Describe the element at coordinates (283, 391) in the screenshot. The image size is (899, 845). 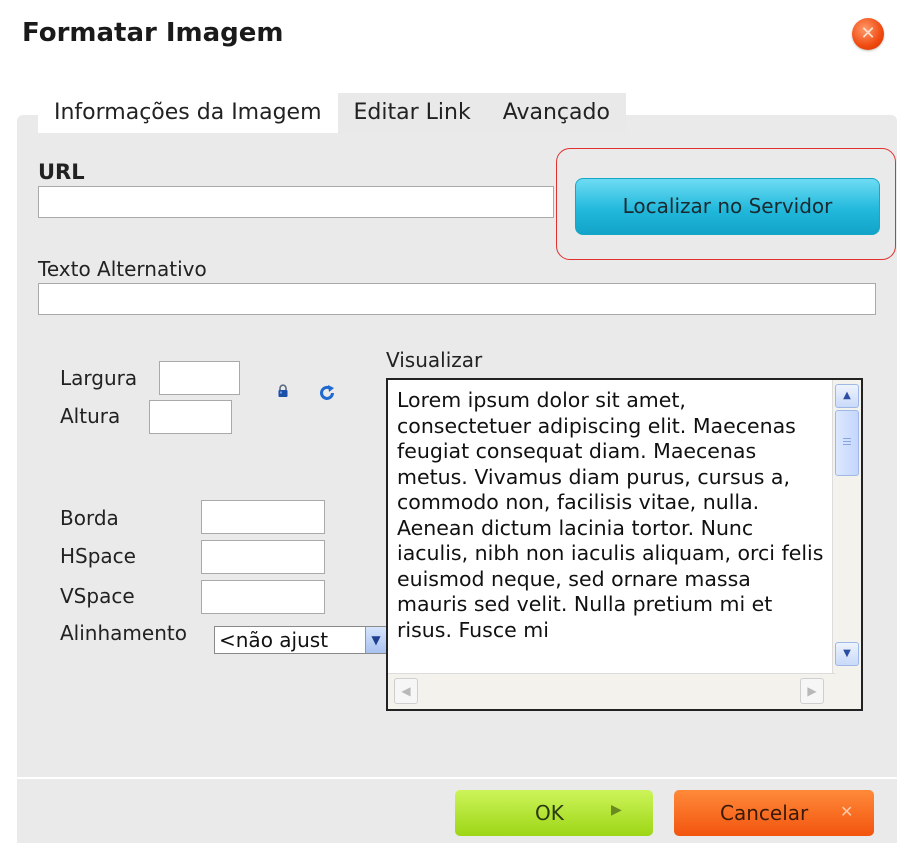
I see `lock-icon` at that location.